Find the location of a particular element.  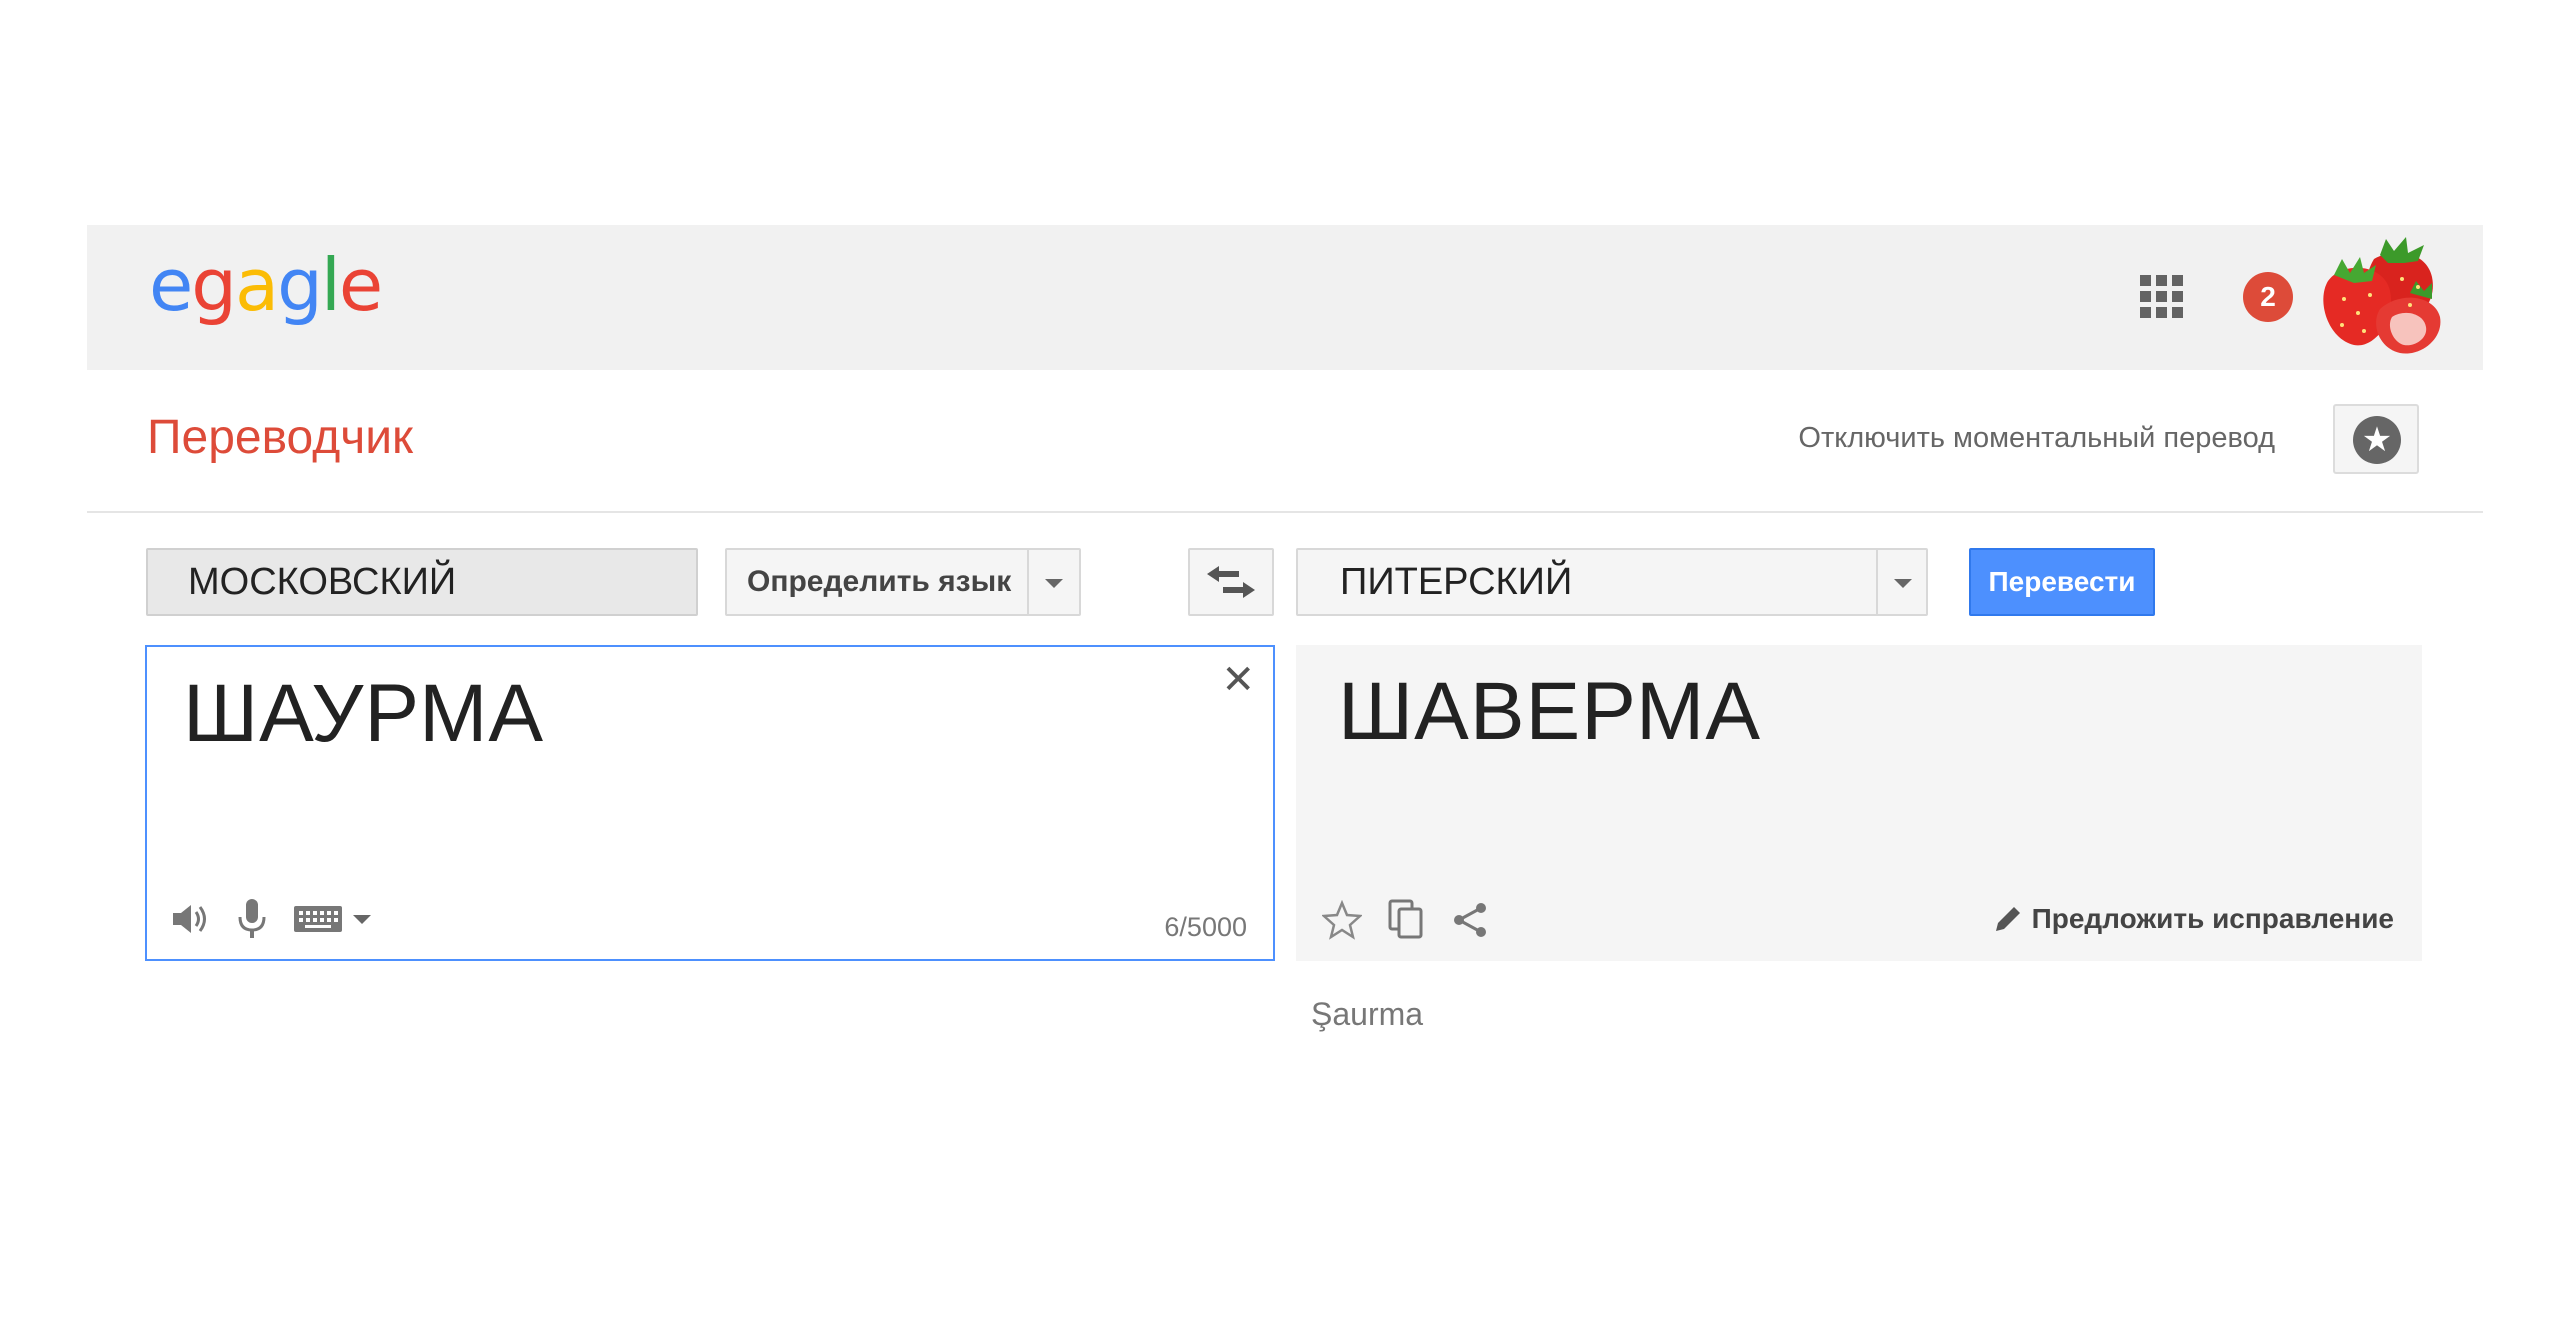

microphone-icon is located at coordinates (252, 919).